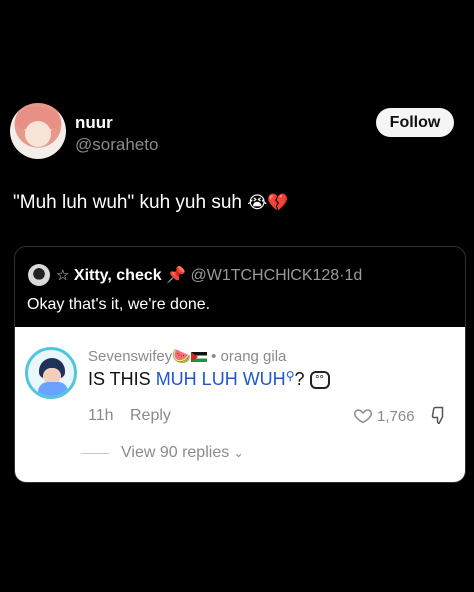 This screenshot has width=474, height=592. I want to click on dislike-icon, so click(440, 415).